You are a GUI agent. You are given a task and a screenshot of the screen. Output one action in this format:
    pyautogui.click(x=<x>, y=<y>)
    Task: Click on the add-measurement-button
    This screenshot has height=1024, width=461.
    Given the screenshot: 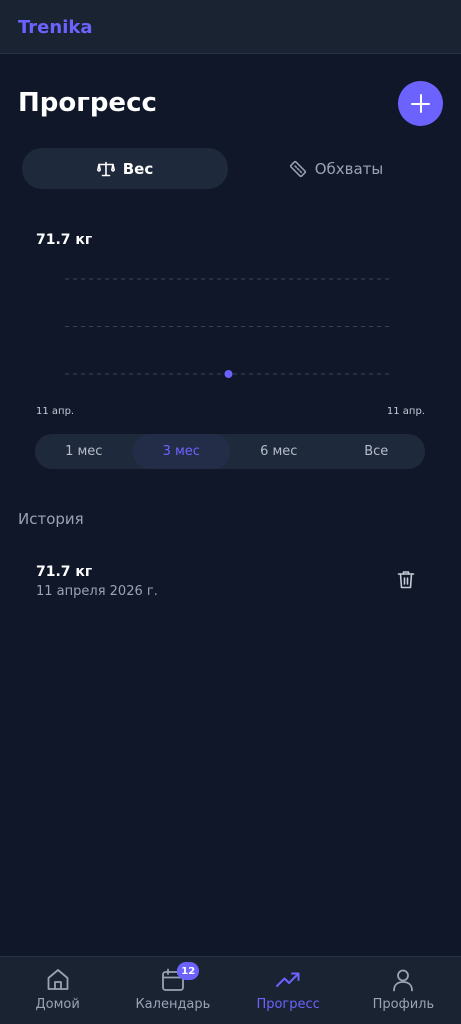 What is the action you would take?
    pyautogui.click(x=420, y=103)
    